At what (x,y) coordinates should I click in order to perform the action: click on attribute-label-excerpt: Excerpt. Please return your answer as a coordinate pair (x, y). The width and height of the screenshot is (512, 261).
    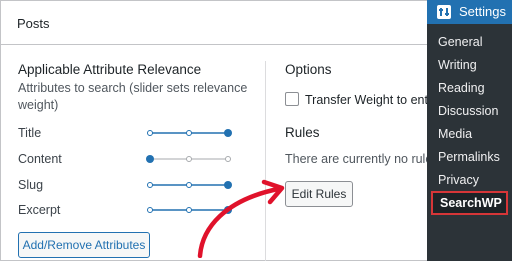
    Looking at the image, I should click on (39, 210).